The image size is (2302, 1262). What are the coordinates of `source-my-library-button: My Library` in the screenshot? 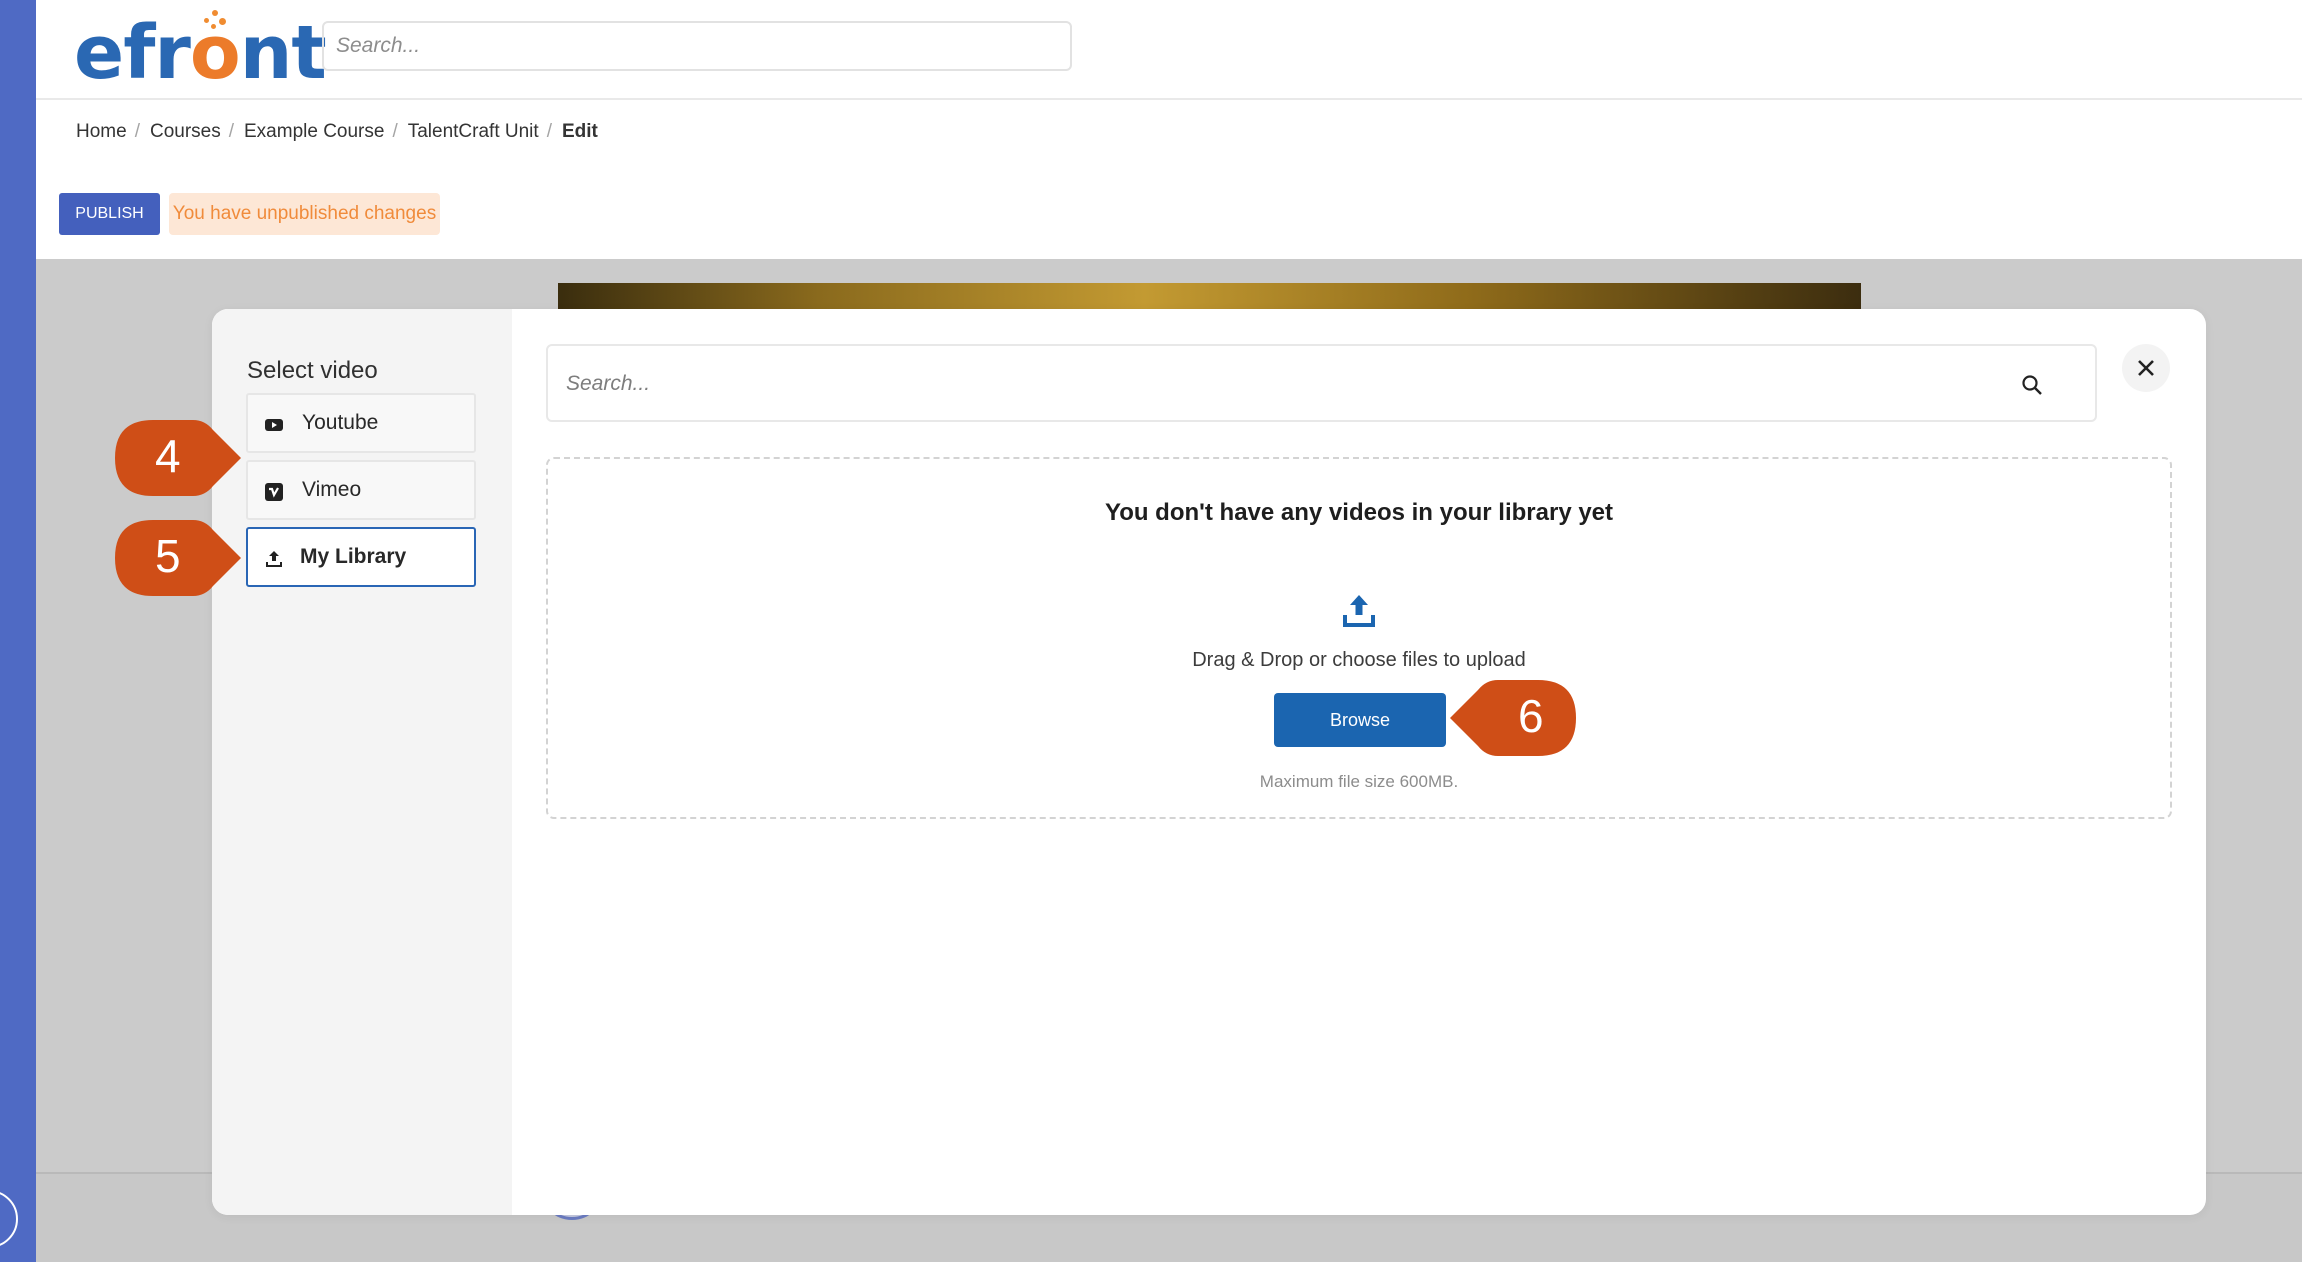 It's located at (361, 557).